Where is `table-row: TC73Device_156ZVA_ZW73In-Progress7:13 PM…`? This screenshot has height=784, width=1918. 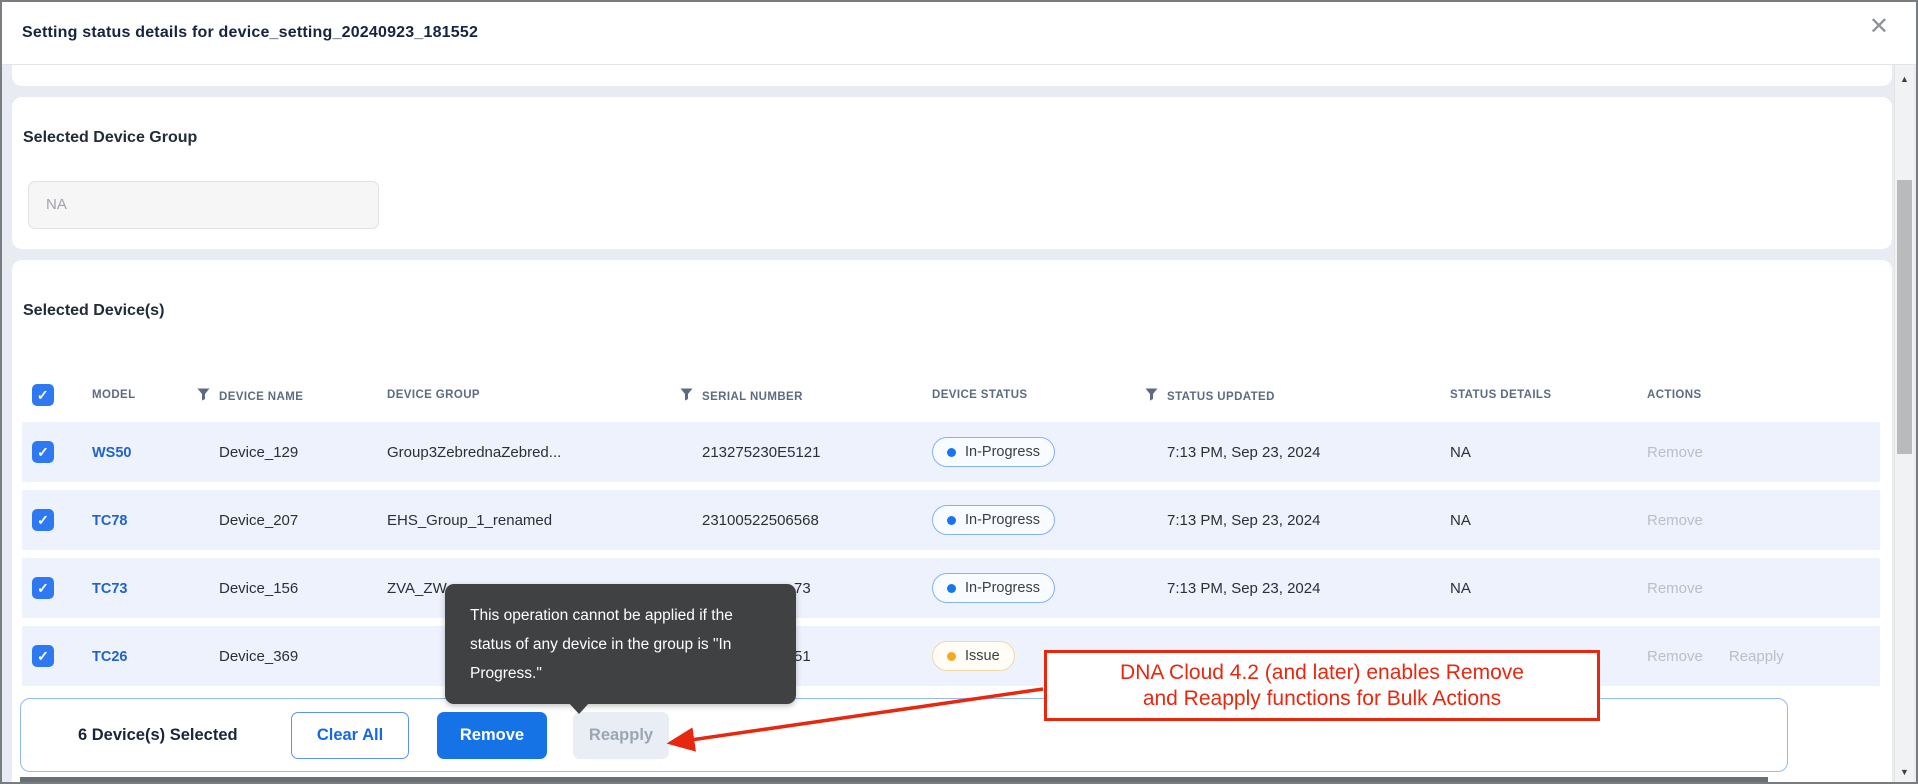 table-row: TC73Device_156ZVA_ZW73In-Progress7:13 PM… is located at coordinates (951, 588).